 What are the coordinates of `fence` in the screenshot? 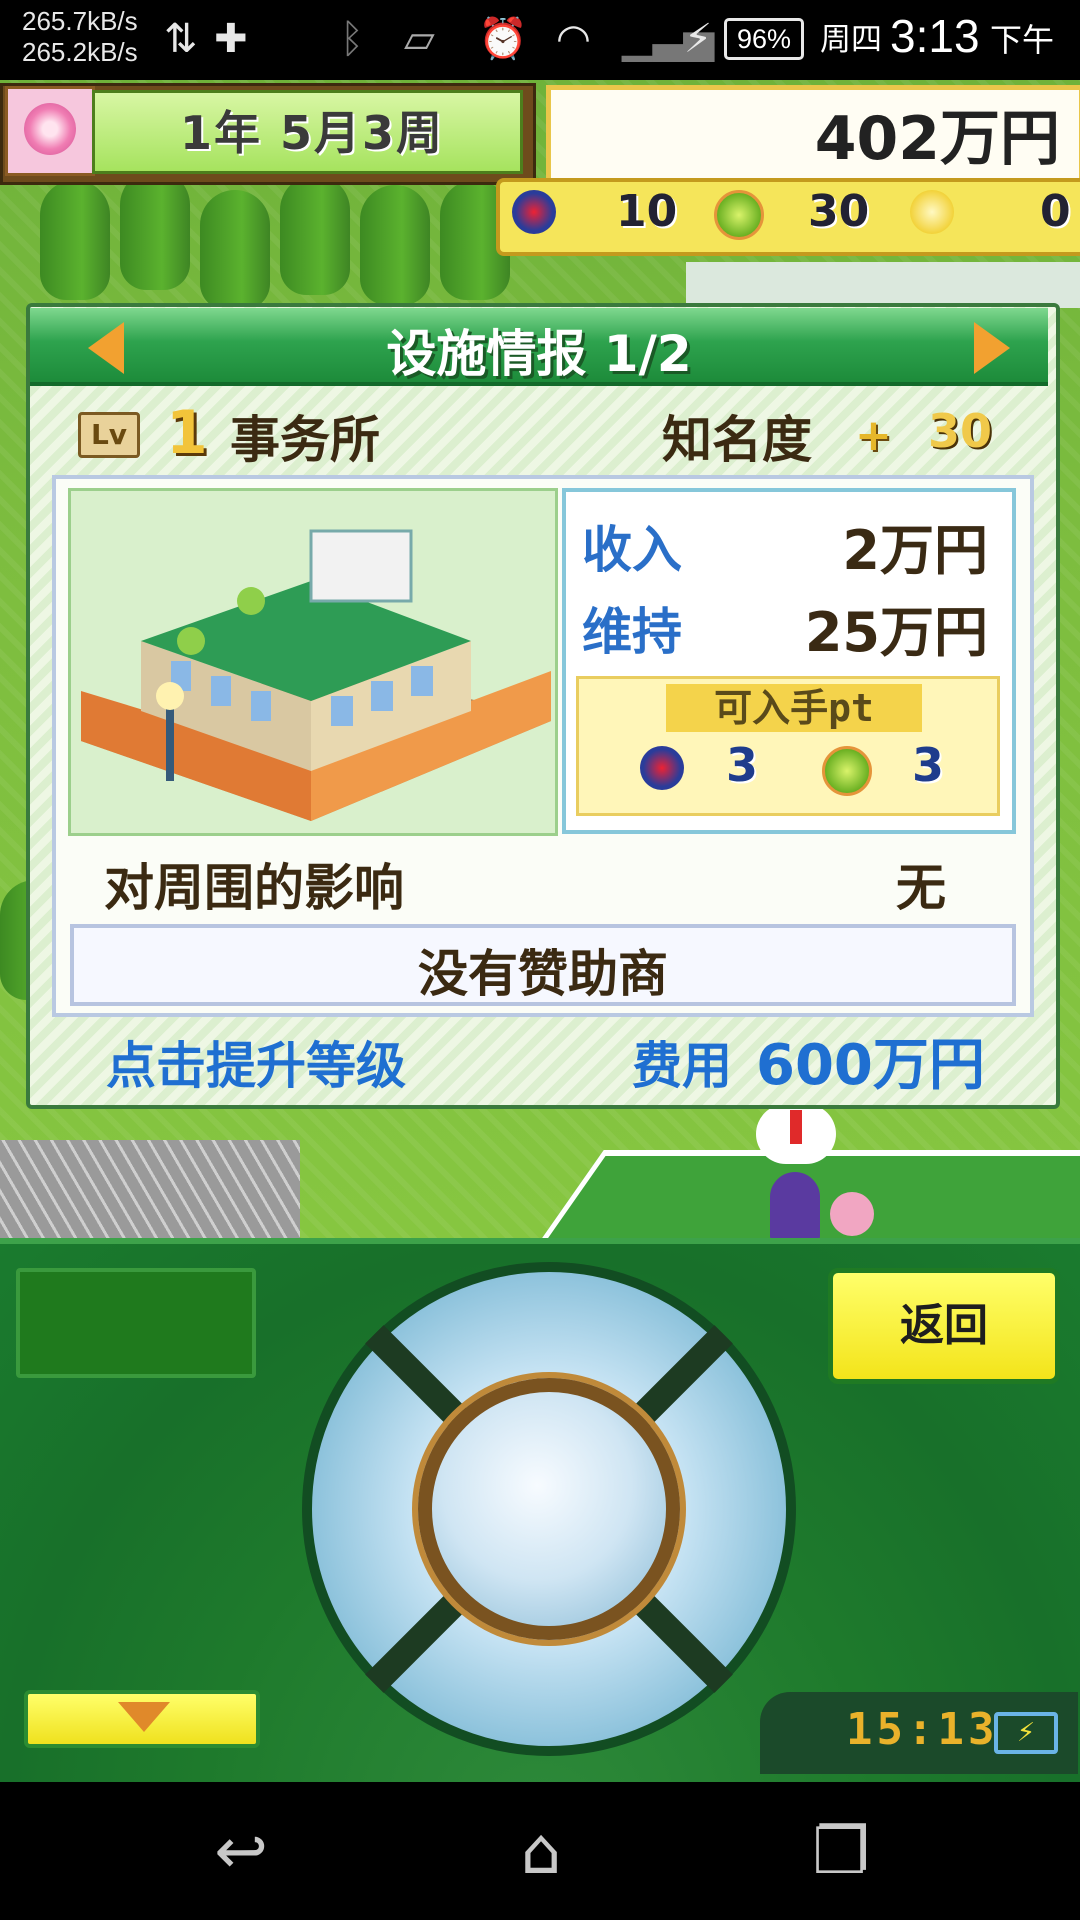 It's located at (150, 1191).